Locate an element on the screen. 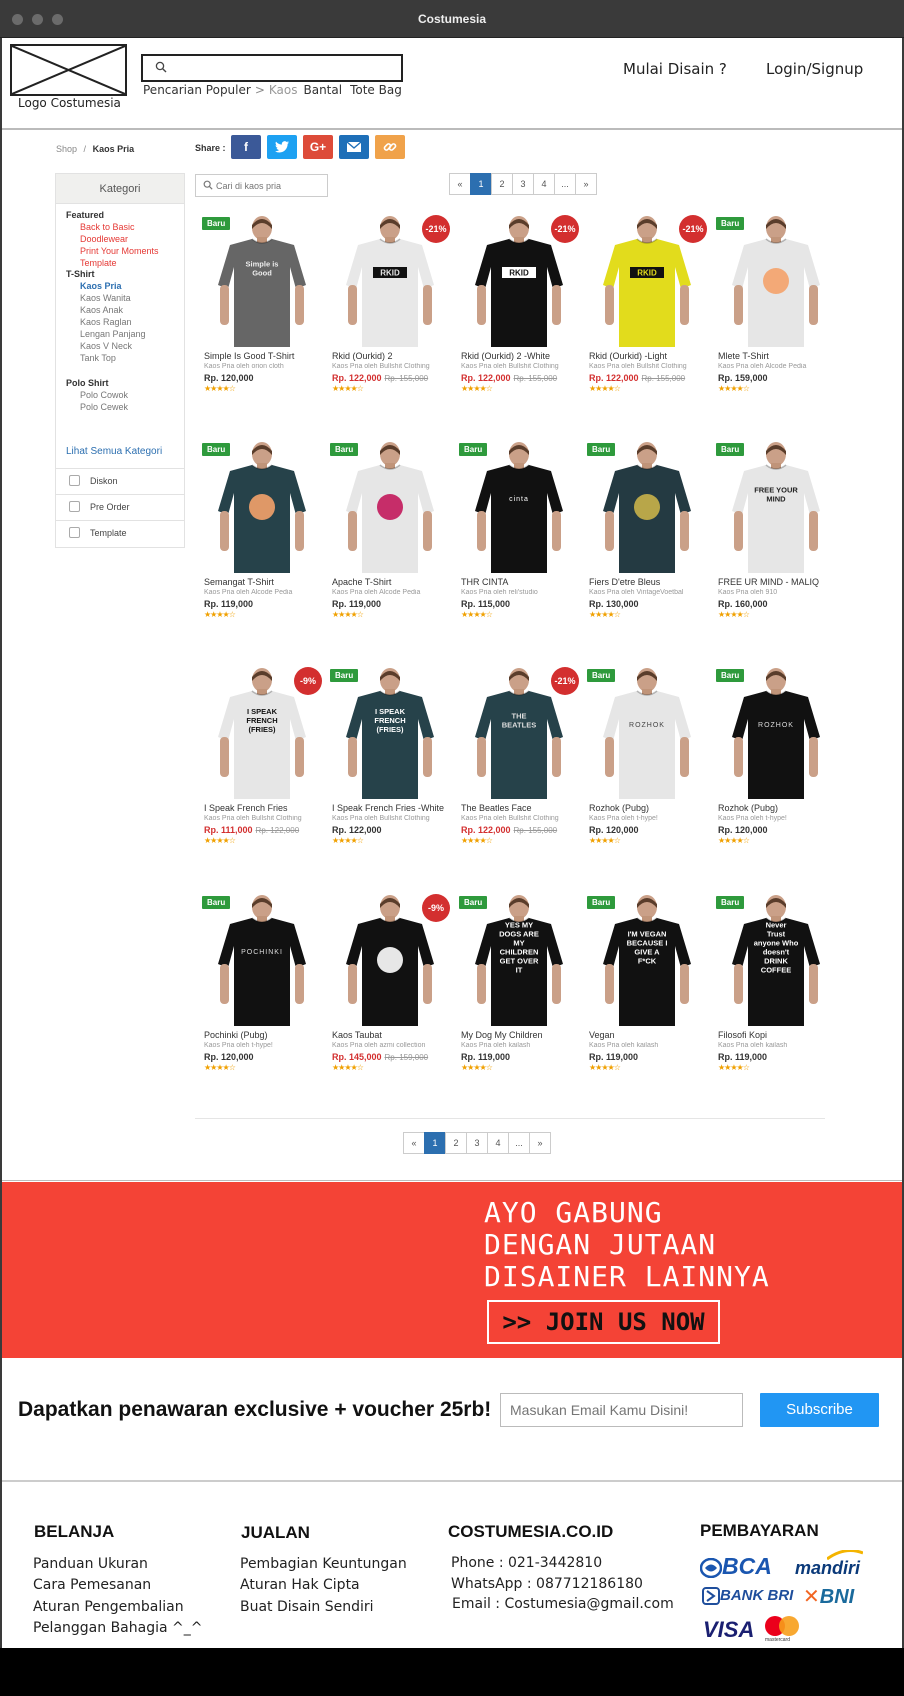  footer-link: Panduan Ukuran is located at coordinates (90, 1564).